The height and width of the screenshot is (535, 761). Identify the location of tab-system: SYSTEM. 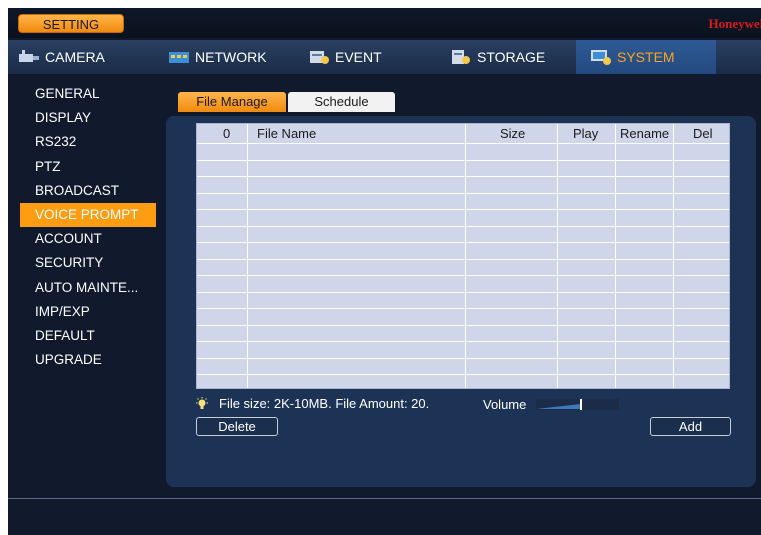
(646, 57).